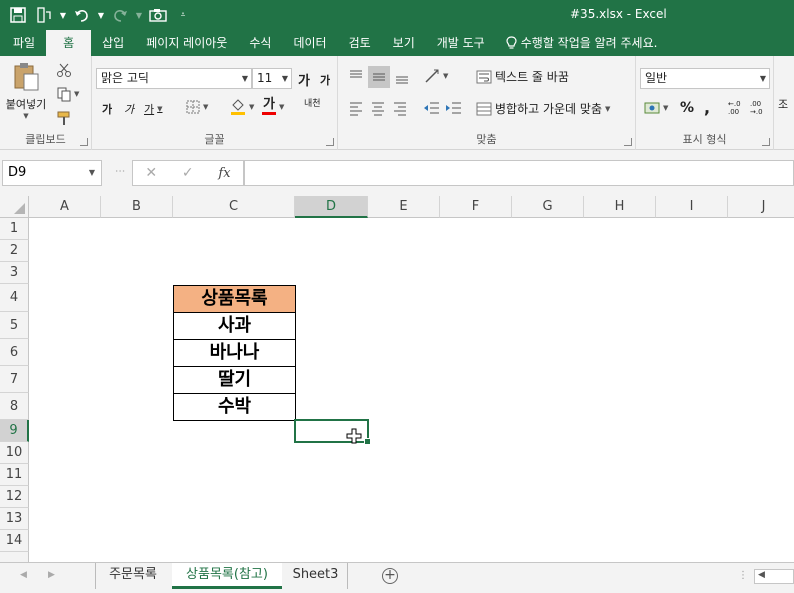 The width and height of the screenshot is (794, 593). What do you see at coordinates (174, 78) in the screenshot?
I see `font-name-select: 맑은 고딕 ▼` at bounding box center [174, 78].